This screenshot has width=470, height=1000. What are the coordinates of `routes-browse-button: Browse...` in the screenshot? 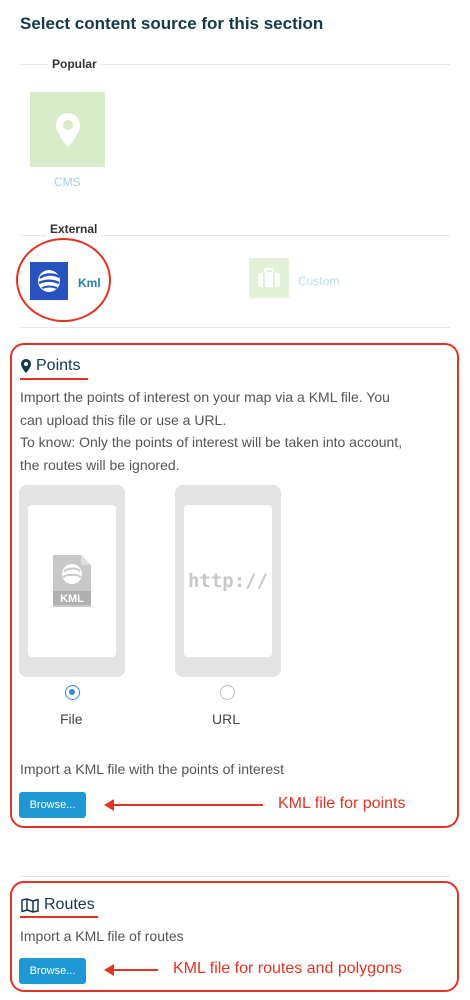 It's located at (52, 971).